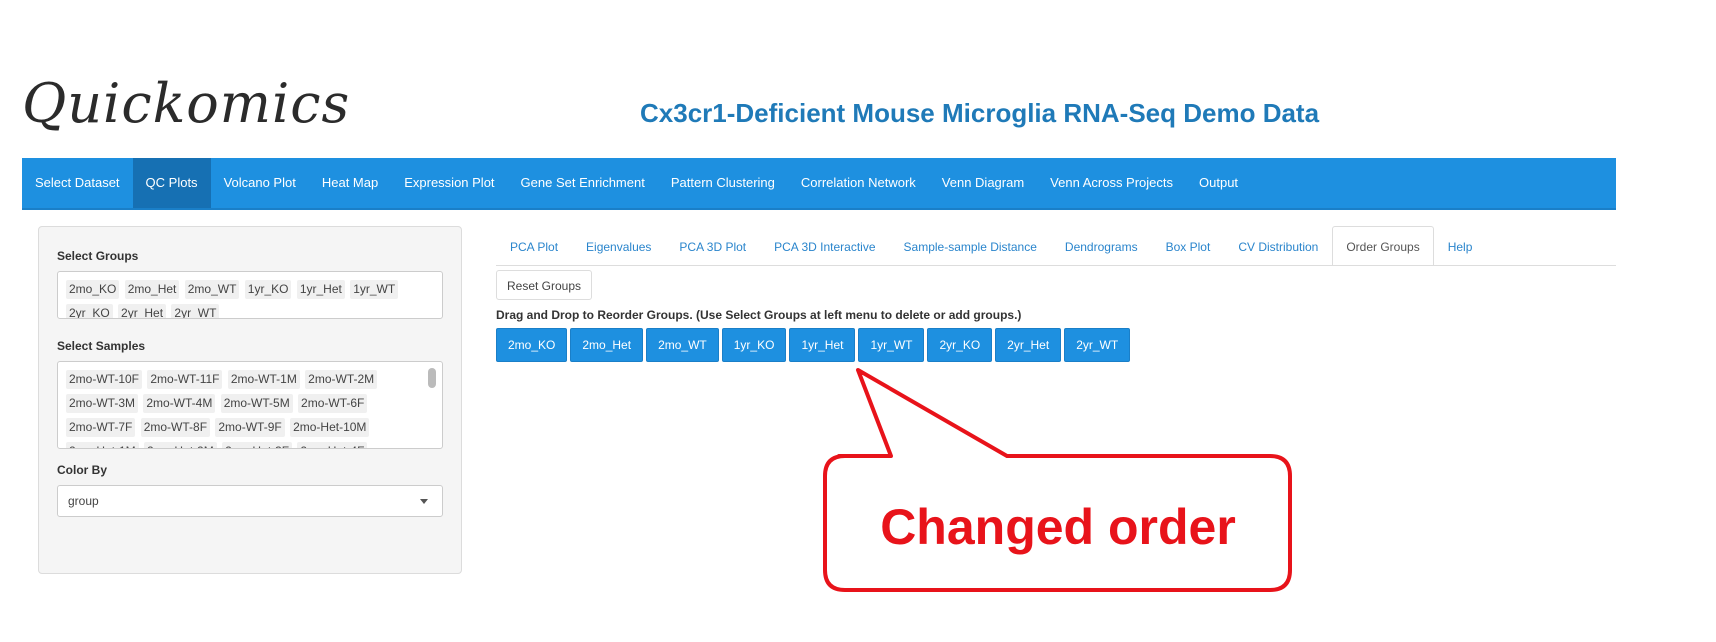 The height and width of the screenshot is (642, 1716). Describe the element at coordinates (1057, 480) in the screenshot. I see `callout-shape` at that location.